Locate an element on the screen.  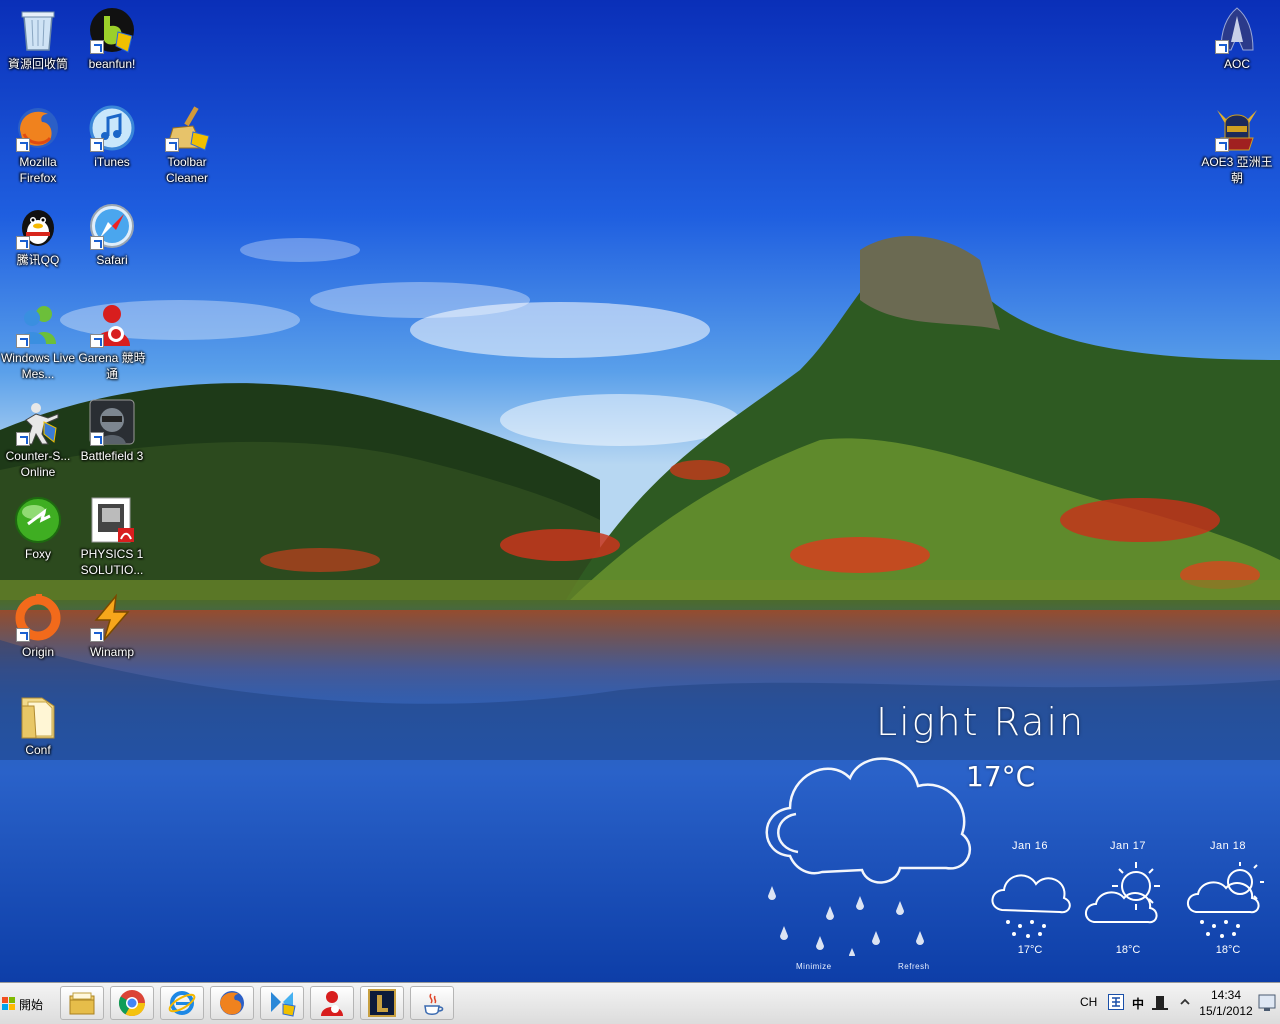
show-desktop-icon is located at coordinates (1267, 1003).